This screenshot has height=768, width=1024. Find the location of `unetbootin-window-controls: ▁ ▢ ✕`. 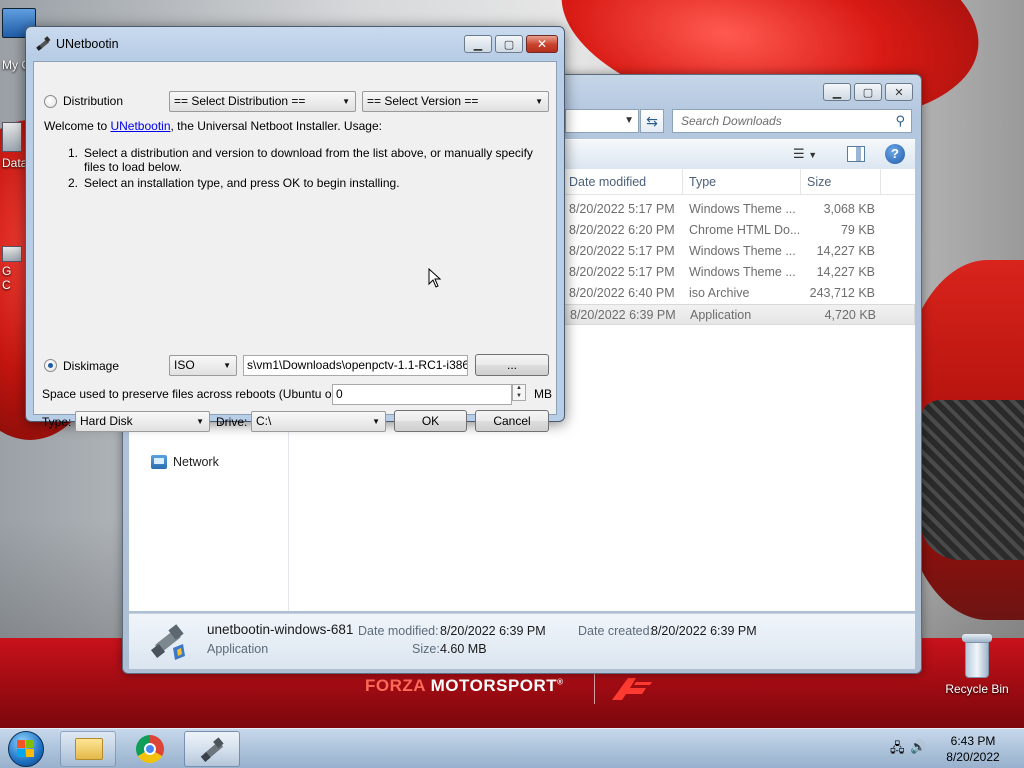

unetbootin-window-controls: ▁ ▢ ✕ is located at coordinates (511, 44).